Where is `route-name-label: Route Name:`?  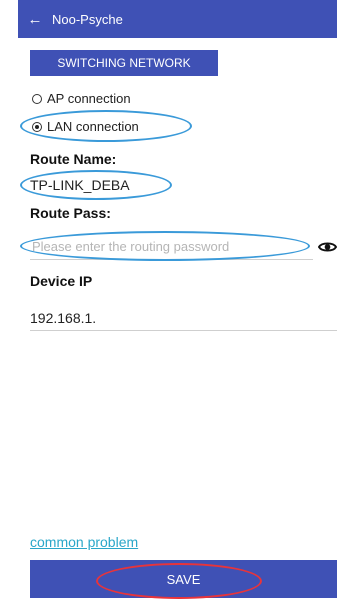
route-name-label: Route Name: is located at coordinates (73, 159).